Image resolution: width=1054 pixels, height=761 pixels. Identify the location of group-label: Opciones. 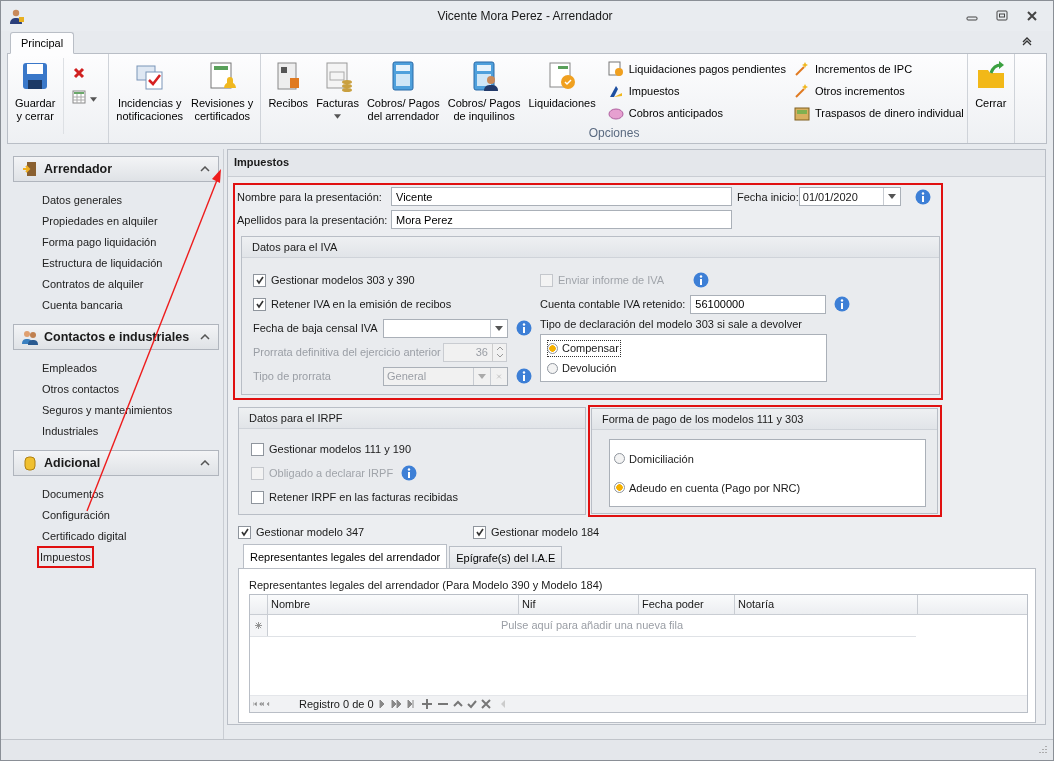
(614, 134).